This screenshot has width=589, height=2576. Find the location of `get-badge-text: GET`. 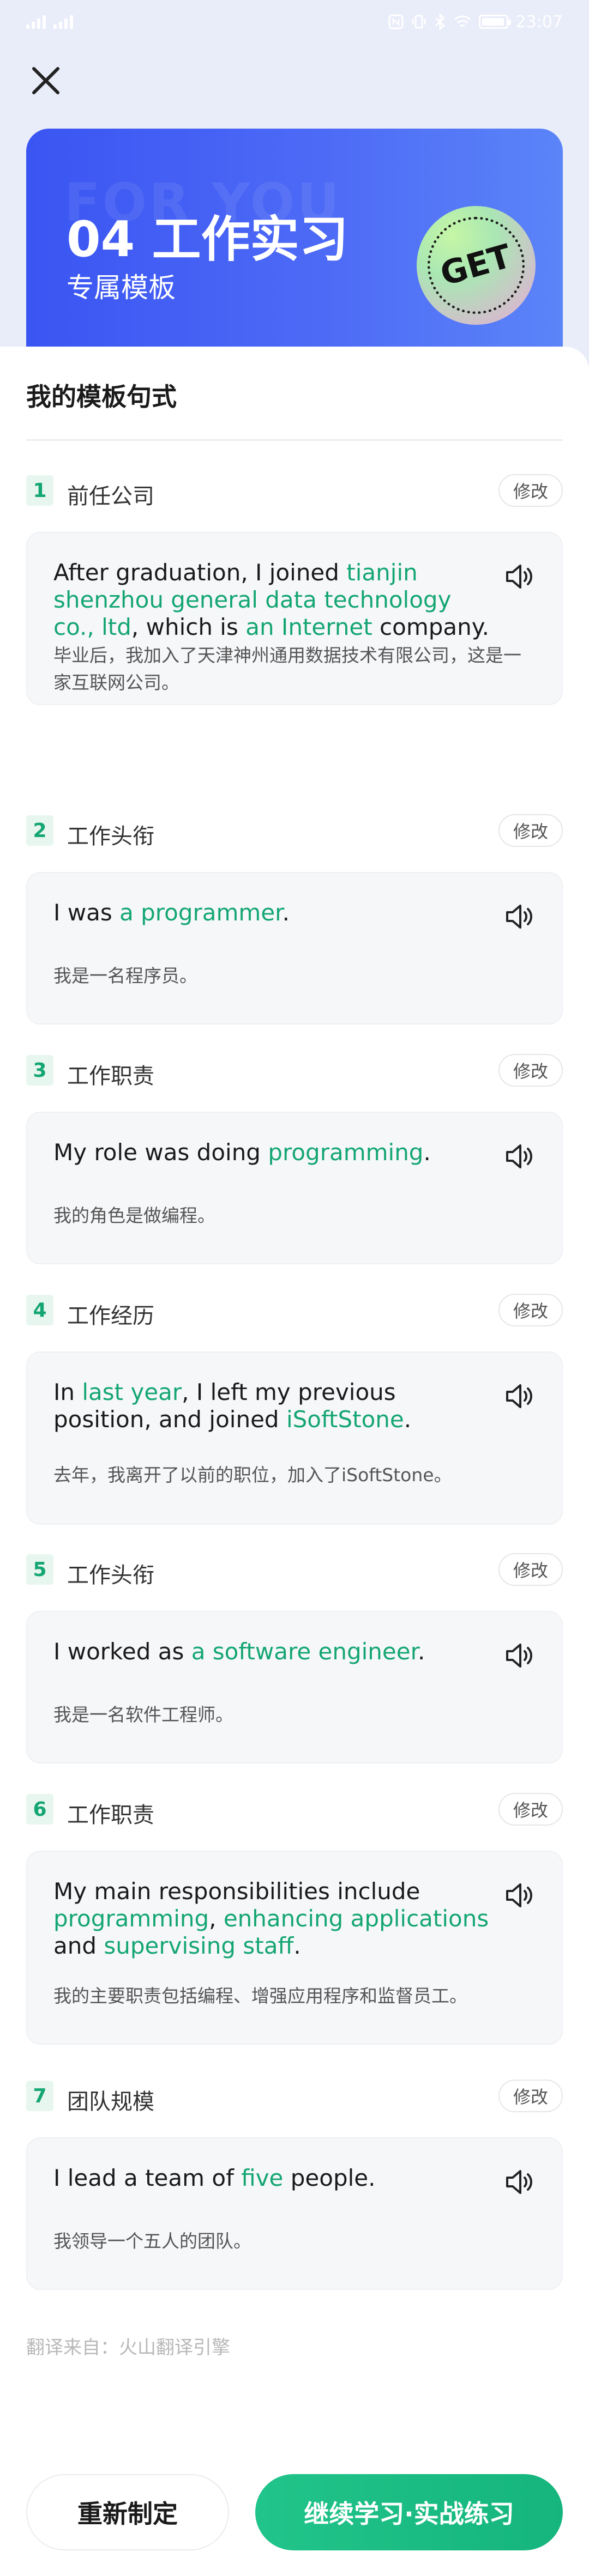

get-badge-text: GET is located at coordinates (476, 265).